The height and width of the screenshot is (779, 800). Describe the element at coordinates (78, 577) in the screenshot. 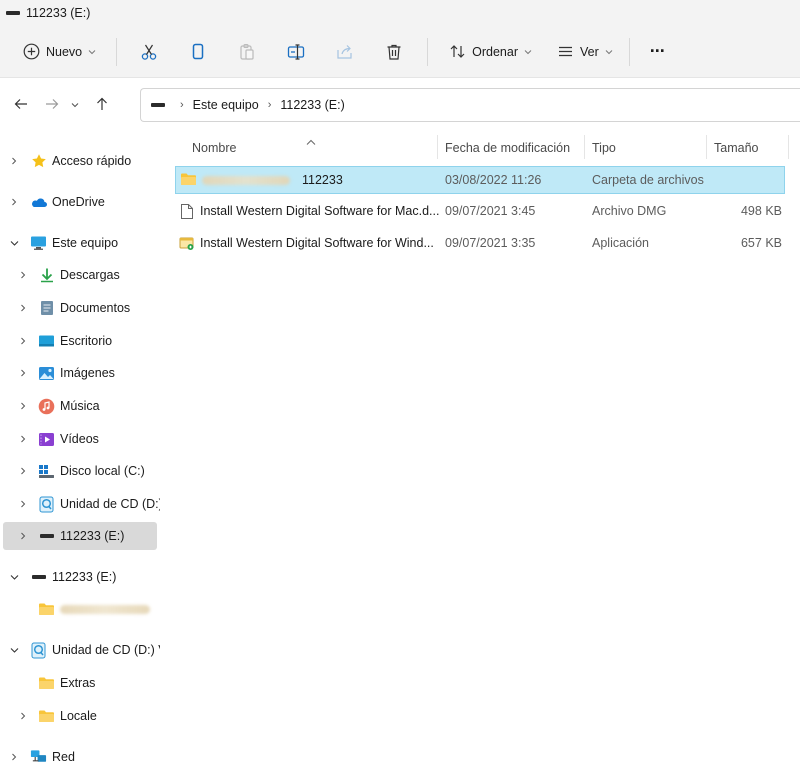

I see `sidebar-item-drive-e-root: 112233 (E:)` at that location.